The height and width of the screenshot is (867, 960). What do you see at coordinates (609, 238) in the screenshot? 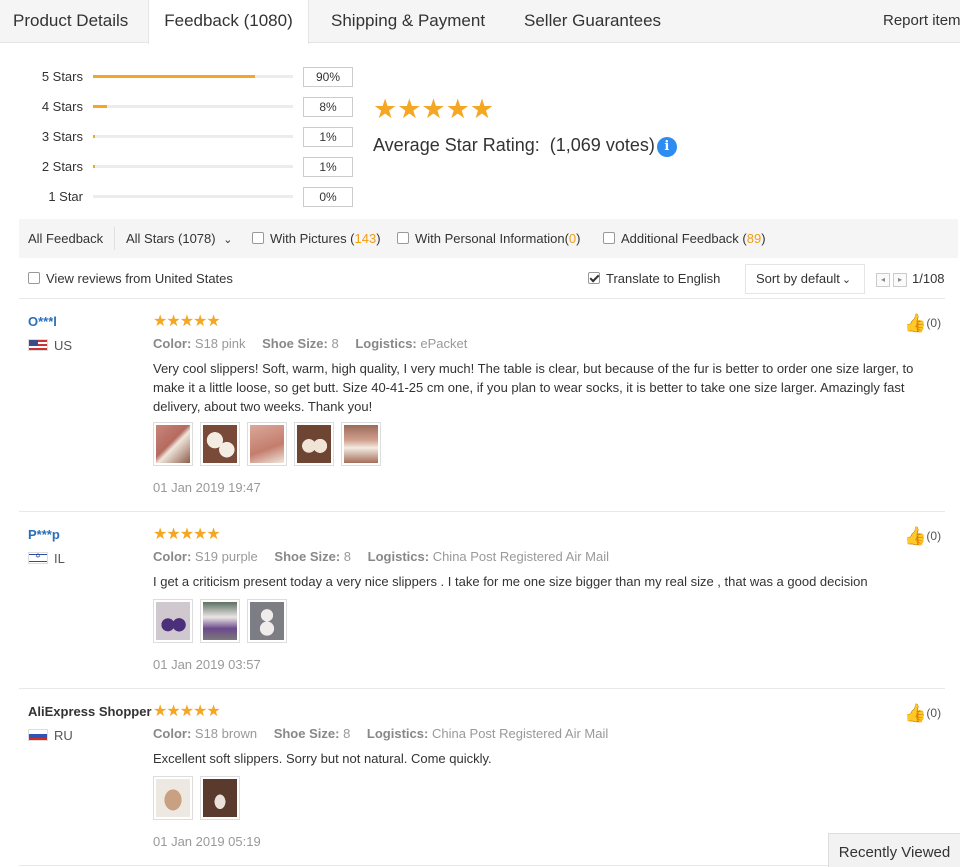
I see `additional-feedback-checkbox` at bounding box center [609, 238].